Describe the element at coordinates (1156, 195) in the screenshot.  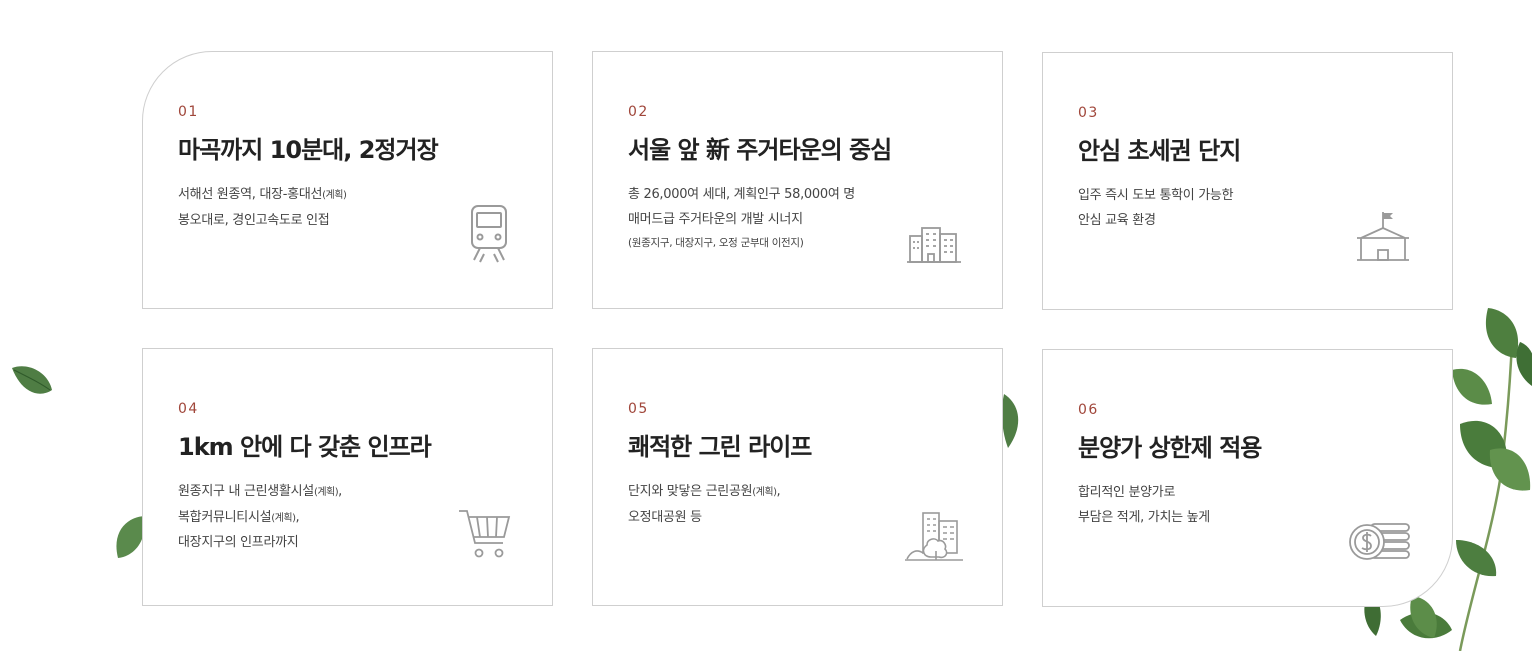
I see `desc-line-1: 입주 즉시 도보 통학이 가능한` at that location.